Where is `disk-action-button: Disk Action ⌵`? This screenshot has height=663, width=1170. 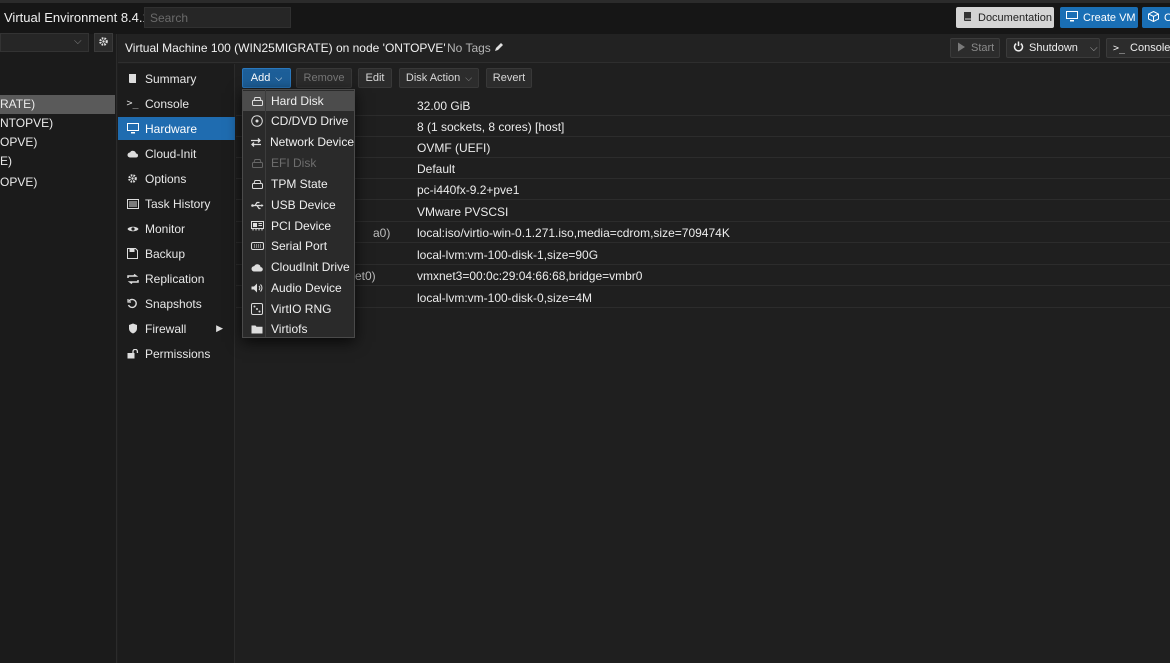 disk-action-button: Disk Action ⌵ is located at coordinates (439, 78).